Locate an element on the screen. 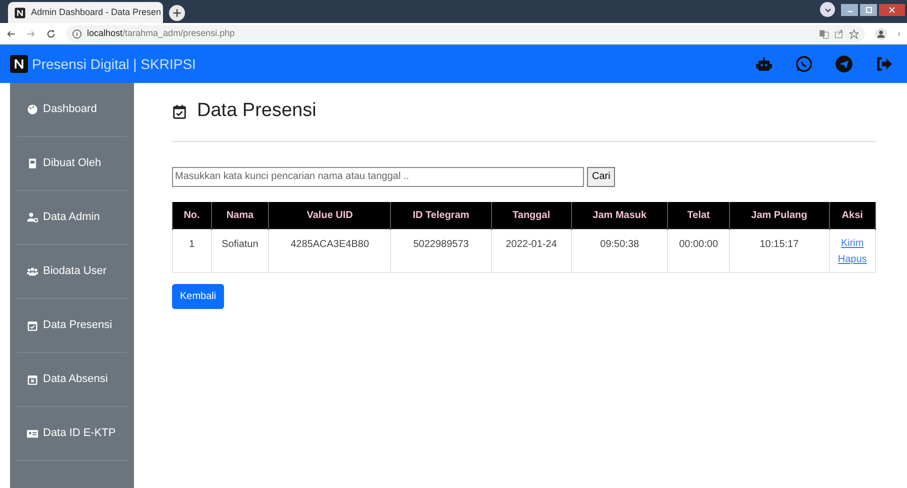  close-icon is located at coordinates (892, 10).